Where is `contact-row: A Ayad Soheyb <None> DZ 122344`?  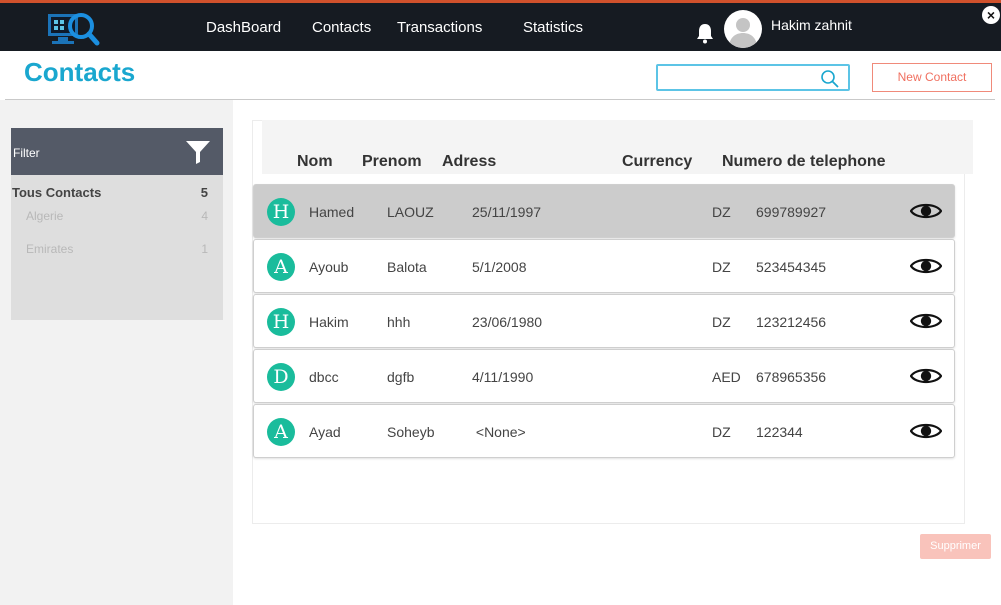
contact-row: A Ayad Soheyb <None> DZ 122344 is located at coordinates (604, 431).